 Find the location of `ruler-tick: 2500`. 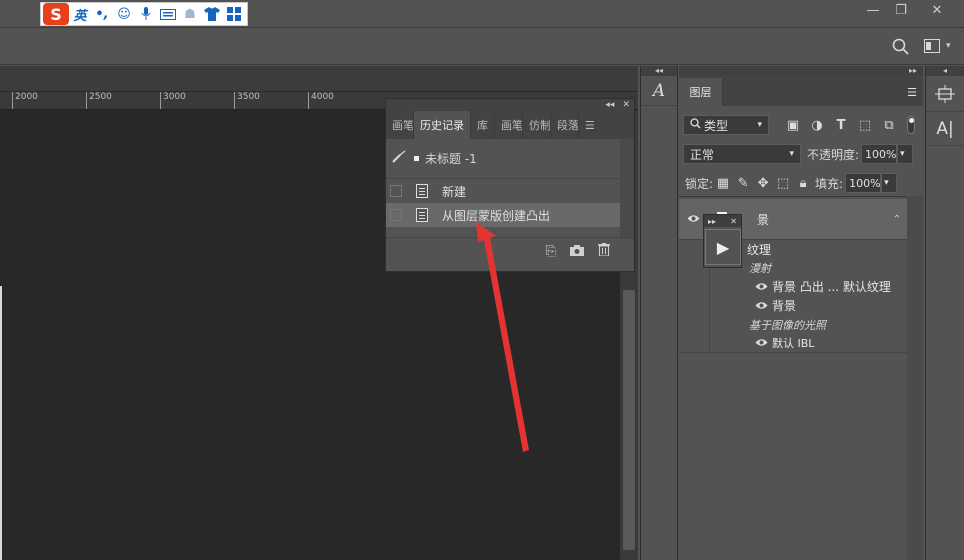

ruler-tick: 2500 is located at coordinates (99, 100).